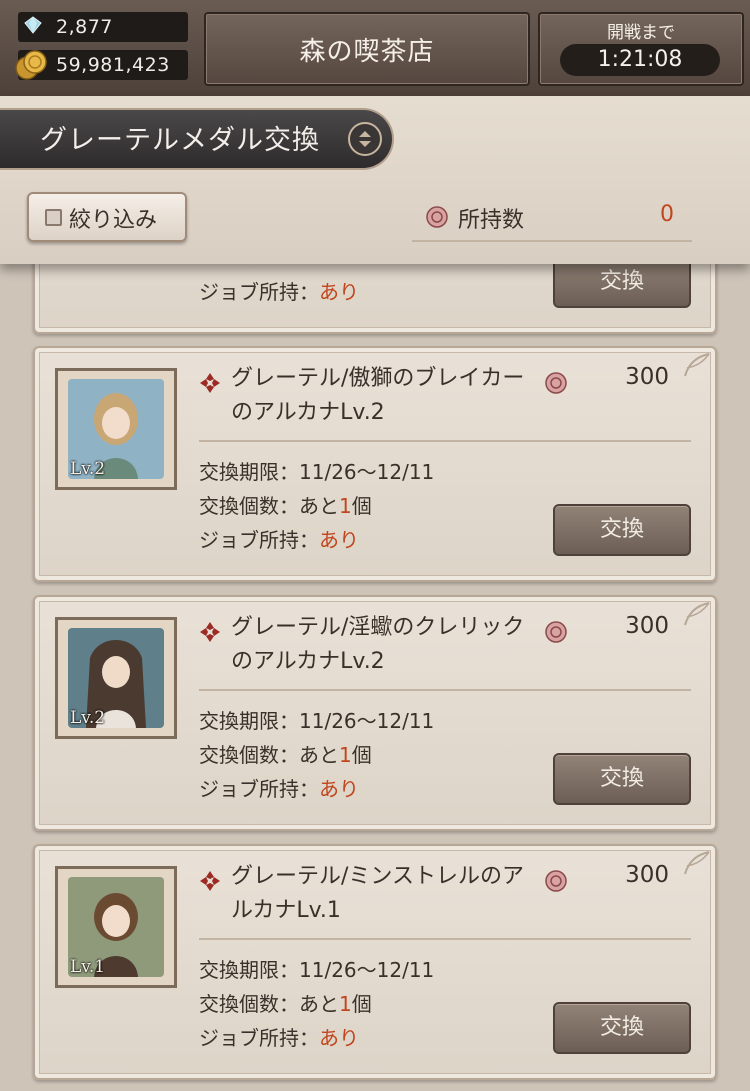 This screenshot has height=1091, width=750. Describe the element at coordinates (116, 927) in the screenshot. I see `arcana-card-thumbnail: Lv.1` at that location.